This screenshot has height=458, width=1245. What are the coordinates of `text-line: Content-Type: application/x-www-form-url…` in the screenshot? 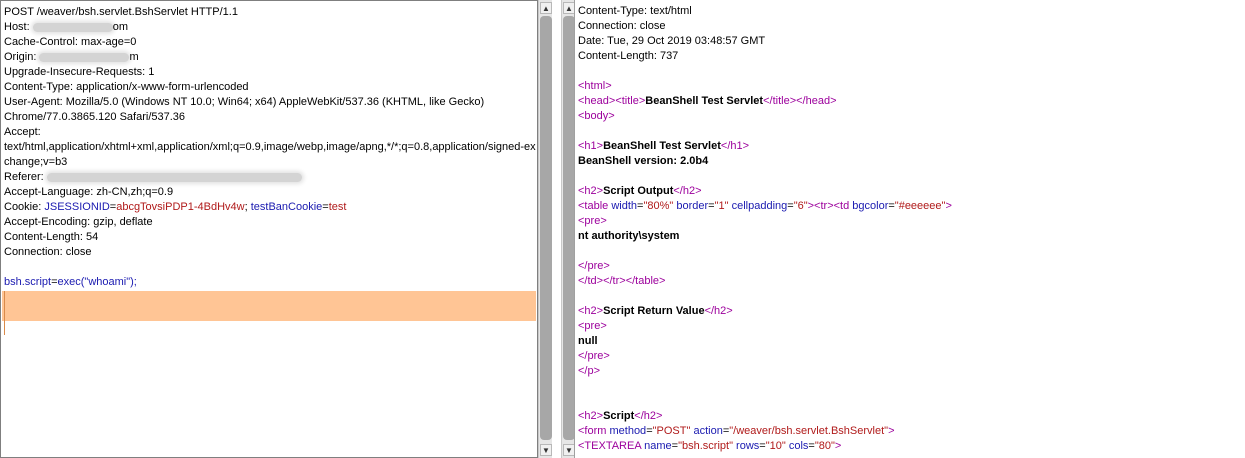 It's located at (270, 87).